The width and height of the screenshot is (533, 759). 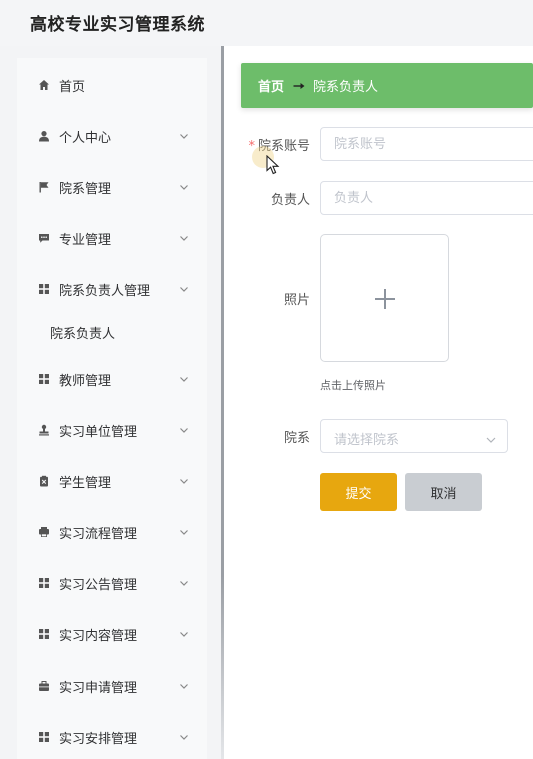 I want to click on arrow-right-icon, so click(x=299, y=86).